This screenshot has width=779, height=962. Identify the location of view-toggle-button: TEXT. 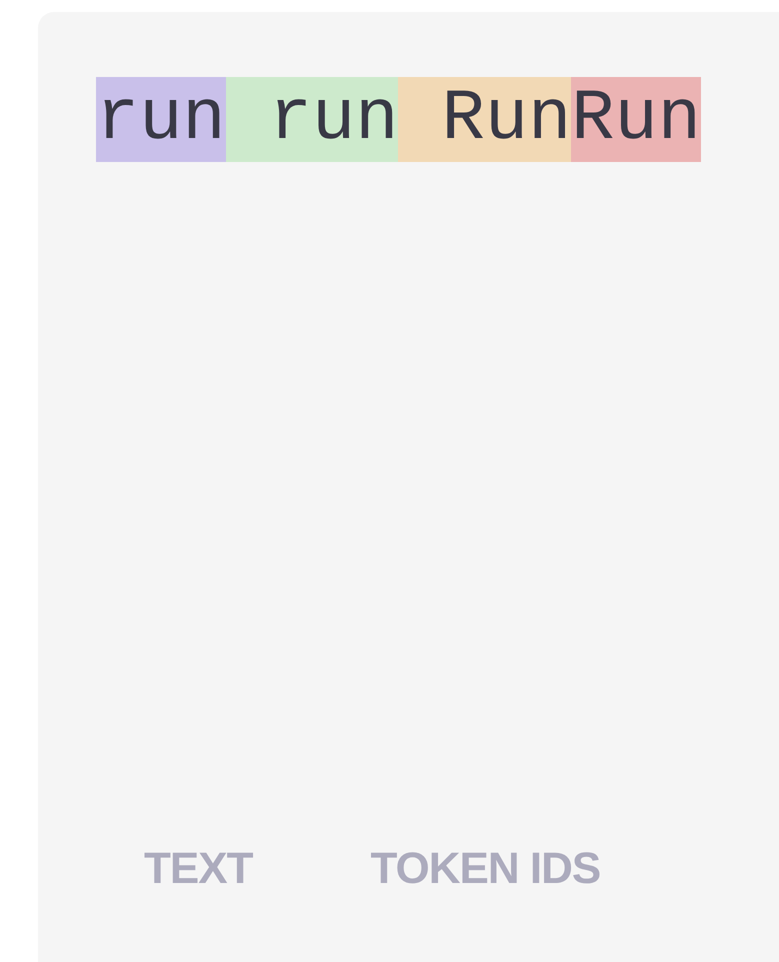
(198, 869).